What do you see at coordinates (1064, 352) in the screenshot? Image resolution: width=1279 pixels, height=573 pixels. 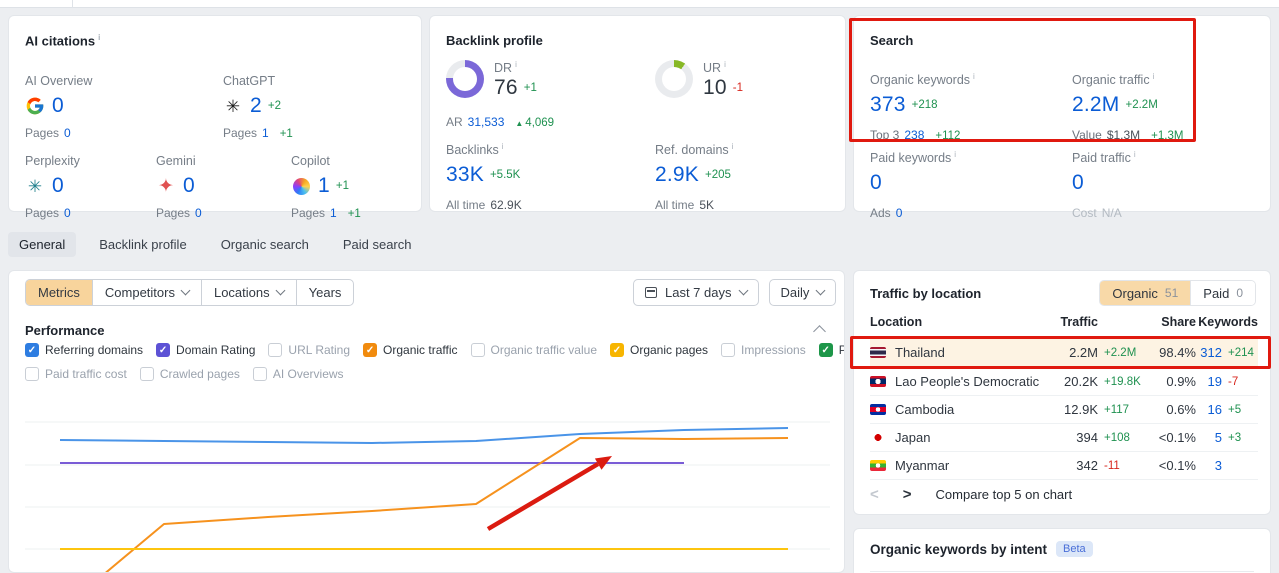 I see `location-row-thailand: Thailand 2.2M +2.2M 98.4% 312 +214` at bounding box center [1064, 352].